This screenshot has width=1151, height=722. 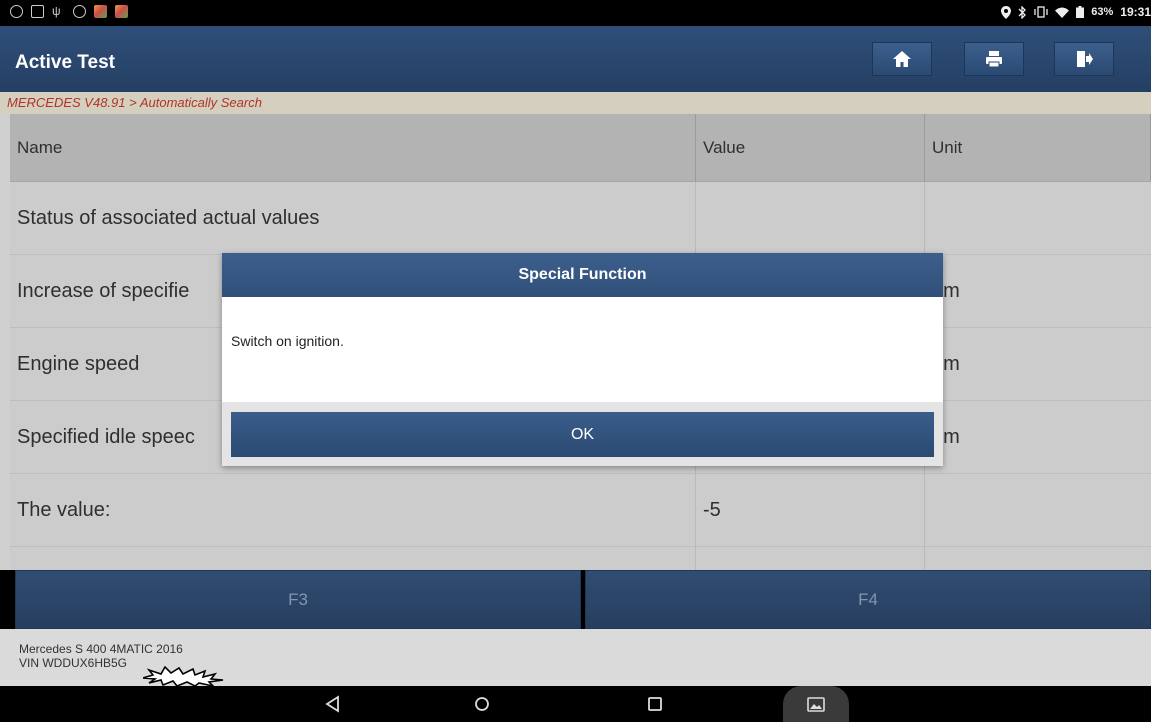 What do you see at coordinates (1080, 12) in the screenshot?
I see `battery-icon` at bounding box center [1080, 12].